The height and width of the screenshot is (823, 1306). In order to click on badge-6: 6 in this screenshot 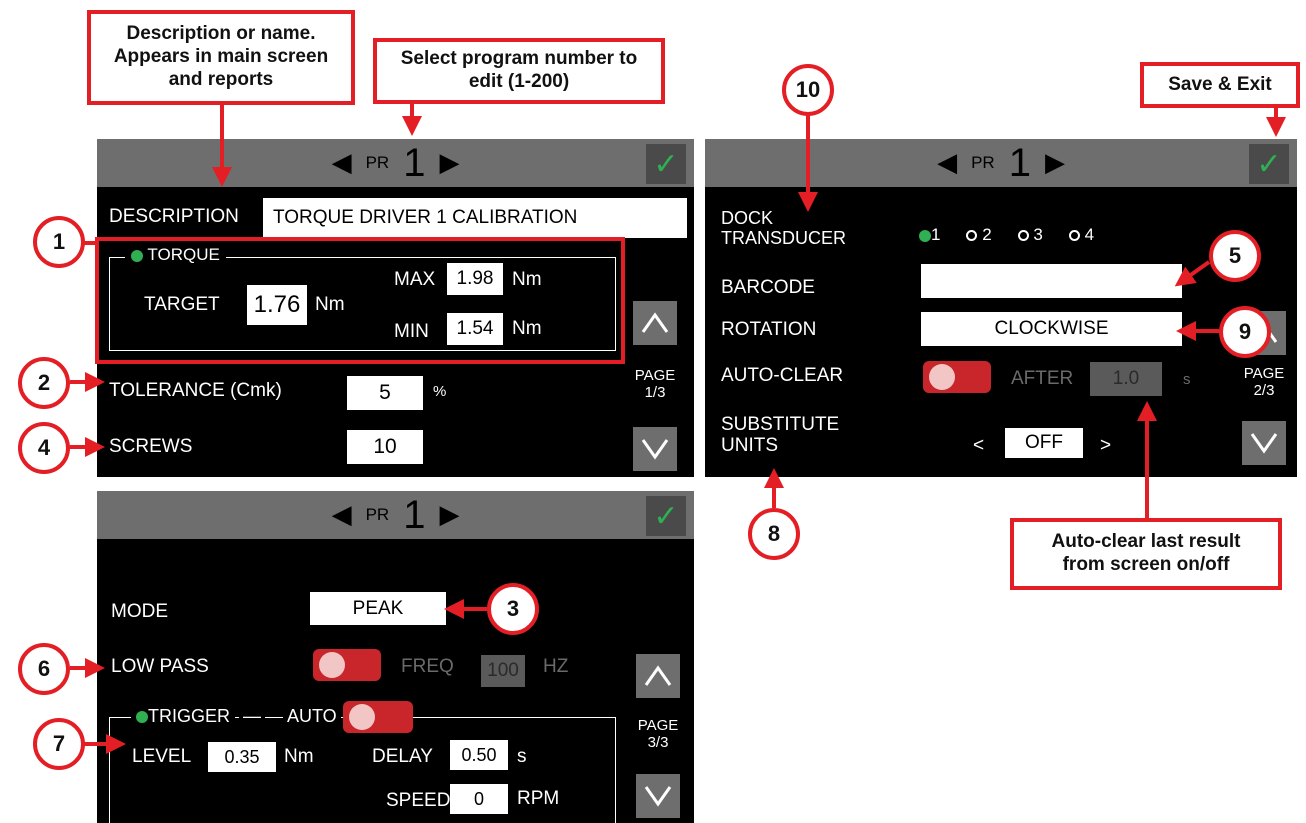, I will do `click(44, 669)`.